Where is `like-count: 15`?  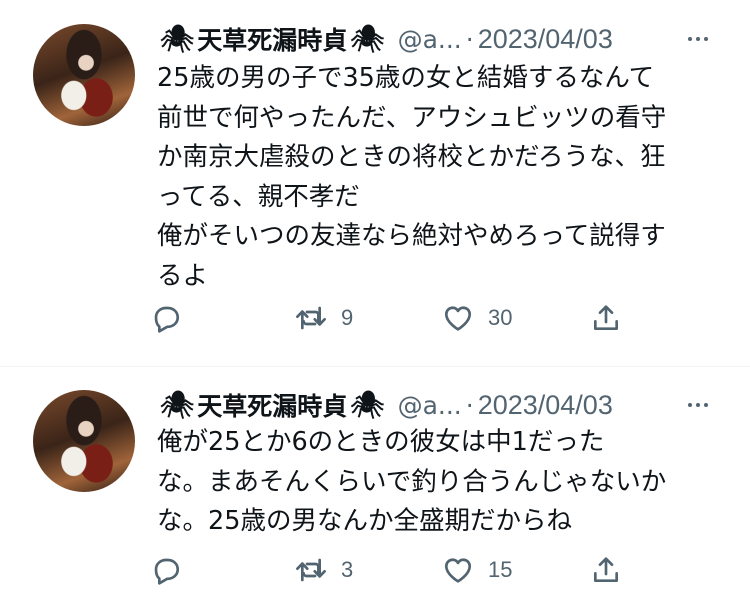 like-count: 15 is located at coordinates (500, 569).